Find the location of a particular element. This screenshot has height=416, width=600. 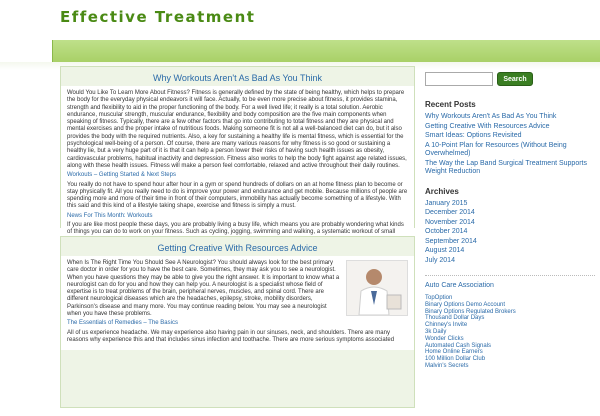

doctor-photo-icon is located at coordinates (377, 288).